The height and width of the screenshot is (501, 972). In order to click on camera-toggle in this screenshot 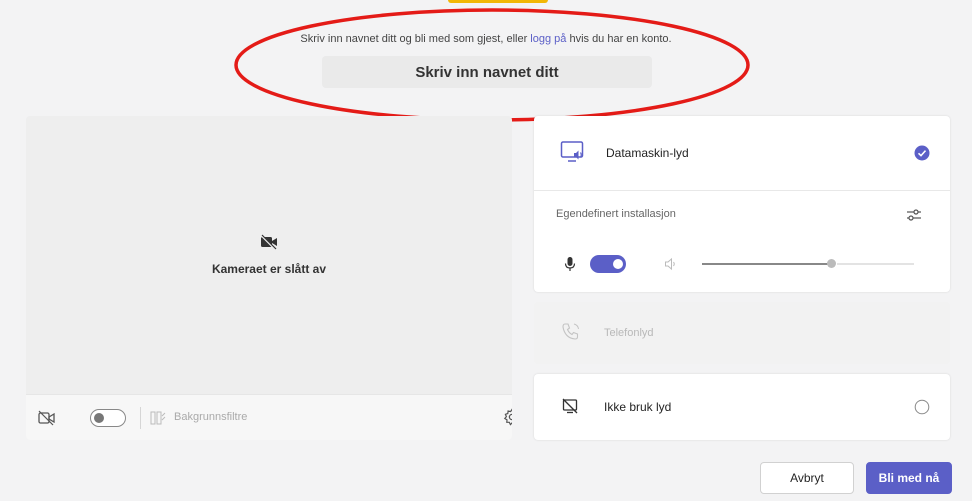, I will do `click(108, 418)`.